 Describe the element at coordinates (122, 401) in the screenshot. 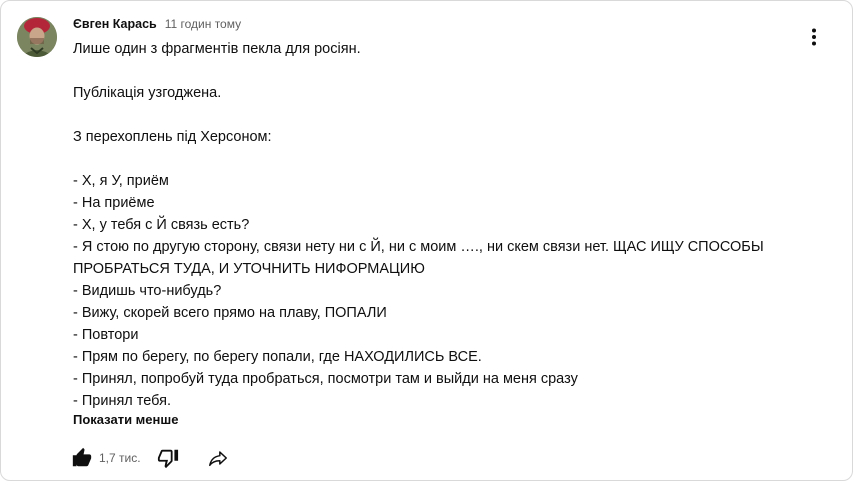

I see `comment-line: - Принял тебя.` at that location.